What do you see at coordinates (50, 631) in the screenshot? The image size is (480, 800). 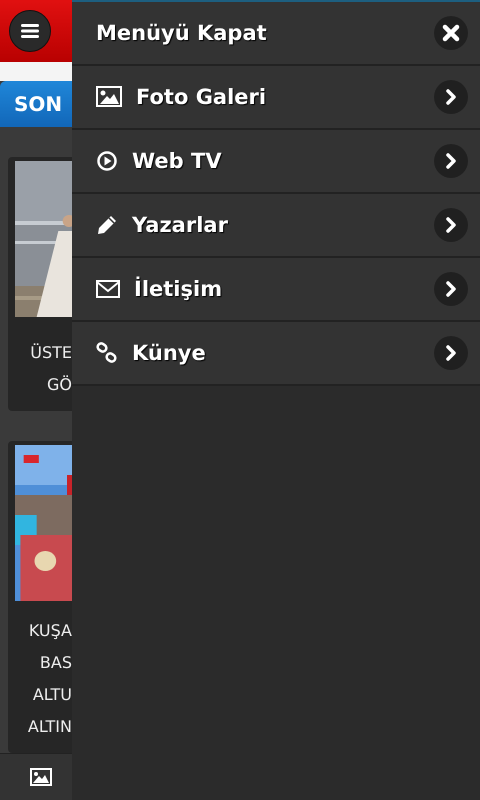 I see `headline-text: KUŞA` at bounding box center [50, 631].